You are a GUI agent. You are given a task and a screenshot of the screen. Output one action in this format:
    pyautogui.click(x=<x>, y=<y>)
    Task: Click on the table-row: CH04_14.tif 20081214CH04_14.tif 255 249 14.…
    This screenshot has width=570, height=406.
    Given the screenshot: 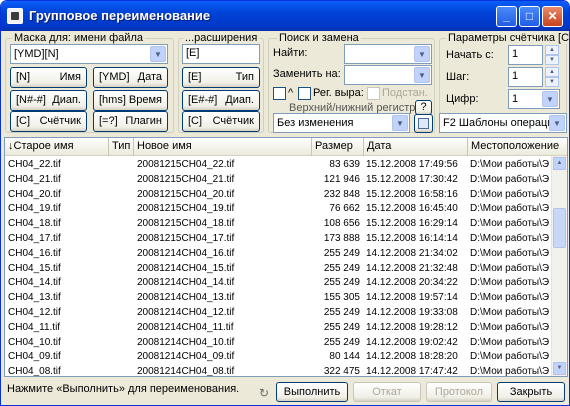 What is the action you would take?
    pyautogui.click(x=279, y=283)
    